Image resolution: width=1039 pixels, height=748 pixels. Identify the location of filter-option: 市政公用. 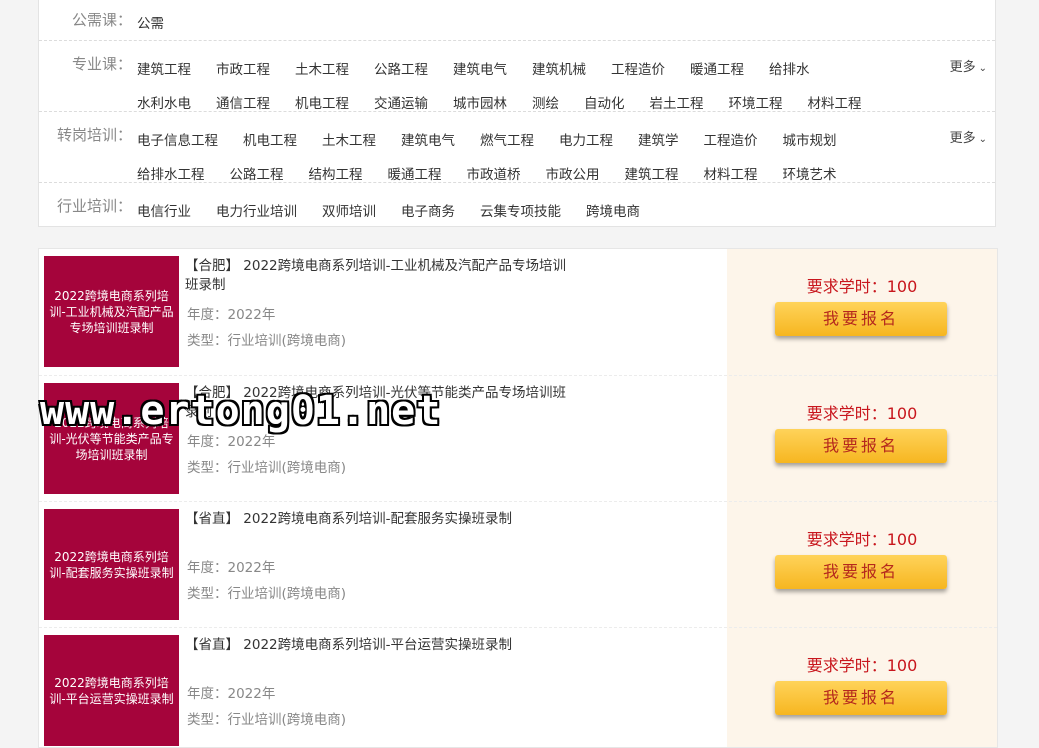
(573, 173).